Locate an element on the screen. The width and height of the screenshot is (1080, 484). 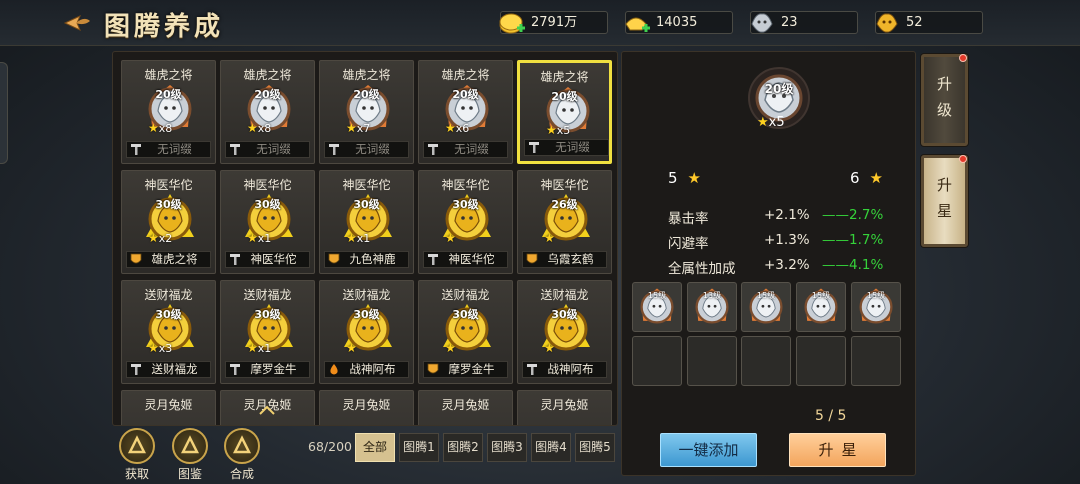
stat-name: 闪避率 is located at coordinates (688, 244).